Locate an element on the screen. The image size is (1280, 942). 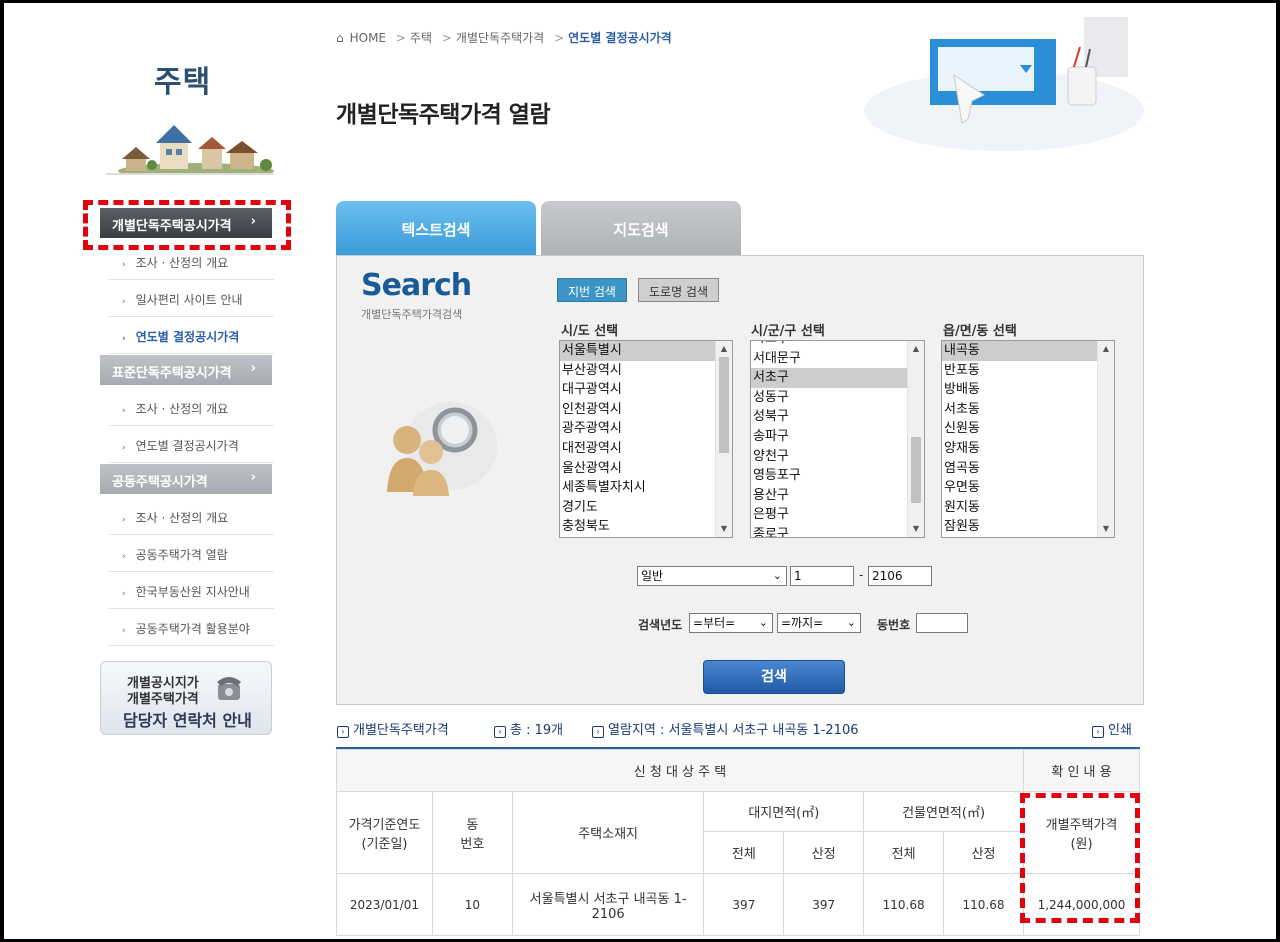
listbox-option: 서초동 is located at coordinates (1019, 410).